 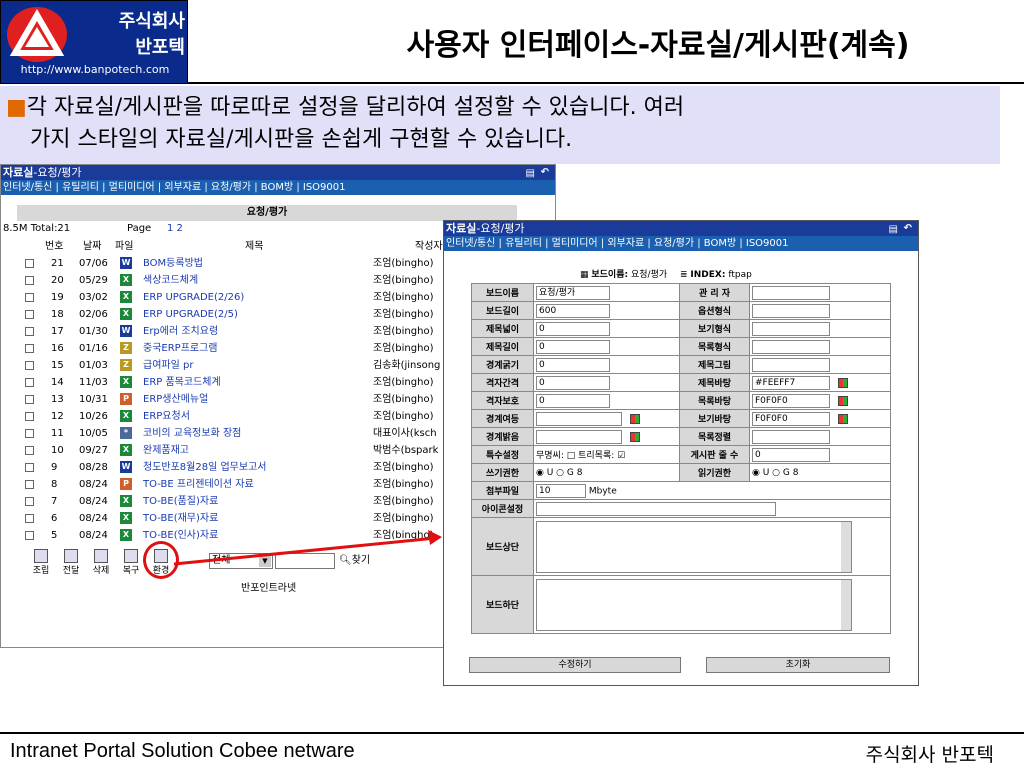 What do you see at coordinates (182, 382) in the screenshot?
I see `row-subject: ERP 품목코드체계` at bounding box center [182, 382].